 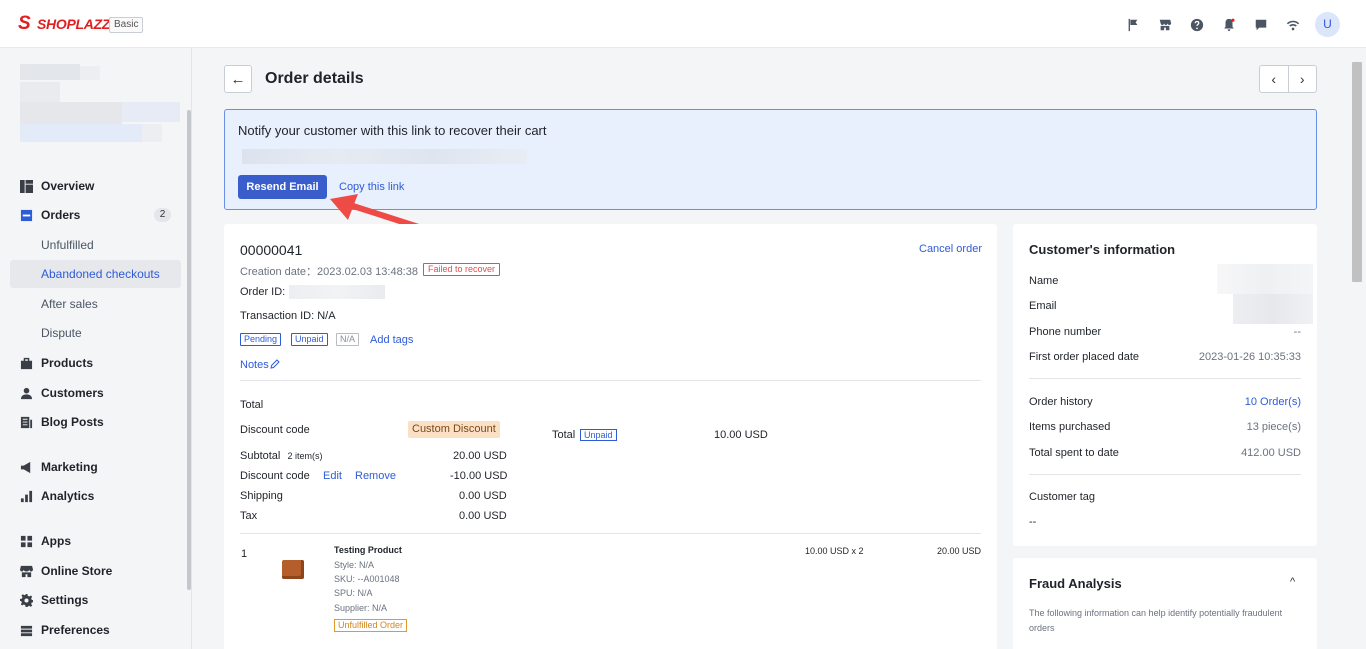 What do you see at coordinates (57, 186) in the screenshot?
I see `sidebar-item-overview: Overview` at bounding box center [57, 186].